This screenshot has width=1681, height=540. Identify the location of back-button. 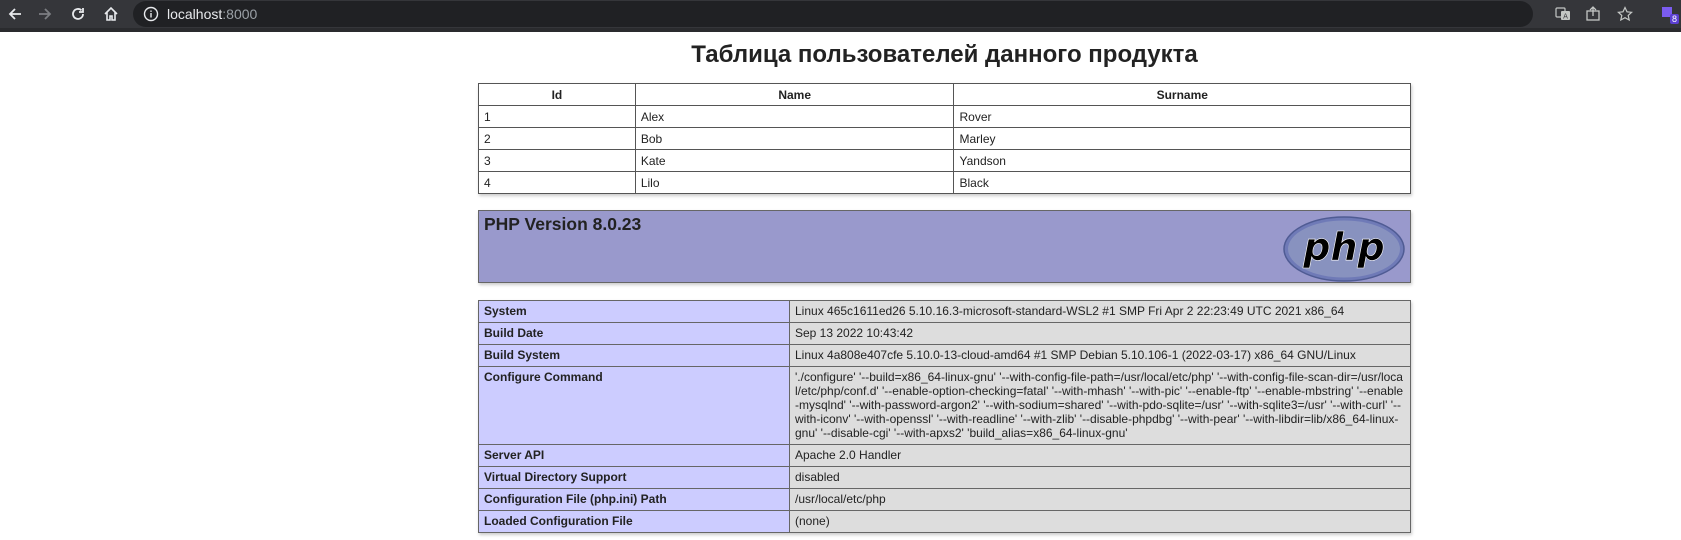
(15, 14).